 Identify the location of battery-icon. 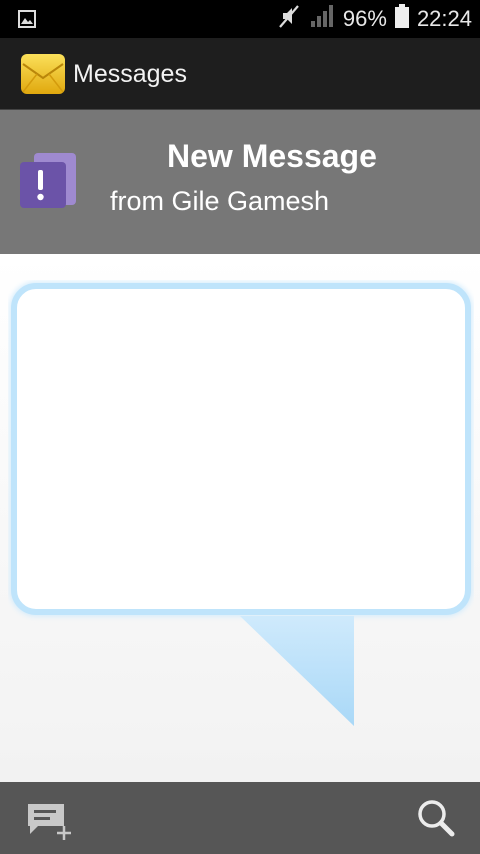
(401, 19).